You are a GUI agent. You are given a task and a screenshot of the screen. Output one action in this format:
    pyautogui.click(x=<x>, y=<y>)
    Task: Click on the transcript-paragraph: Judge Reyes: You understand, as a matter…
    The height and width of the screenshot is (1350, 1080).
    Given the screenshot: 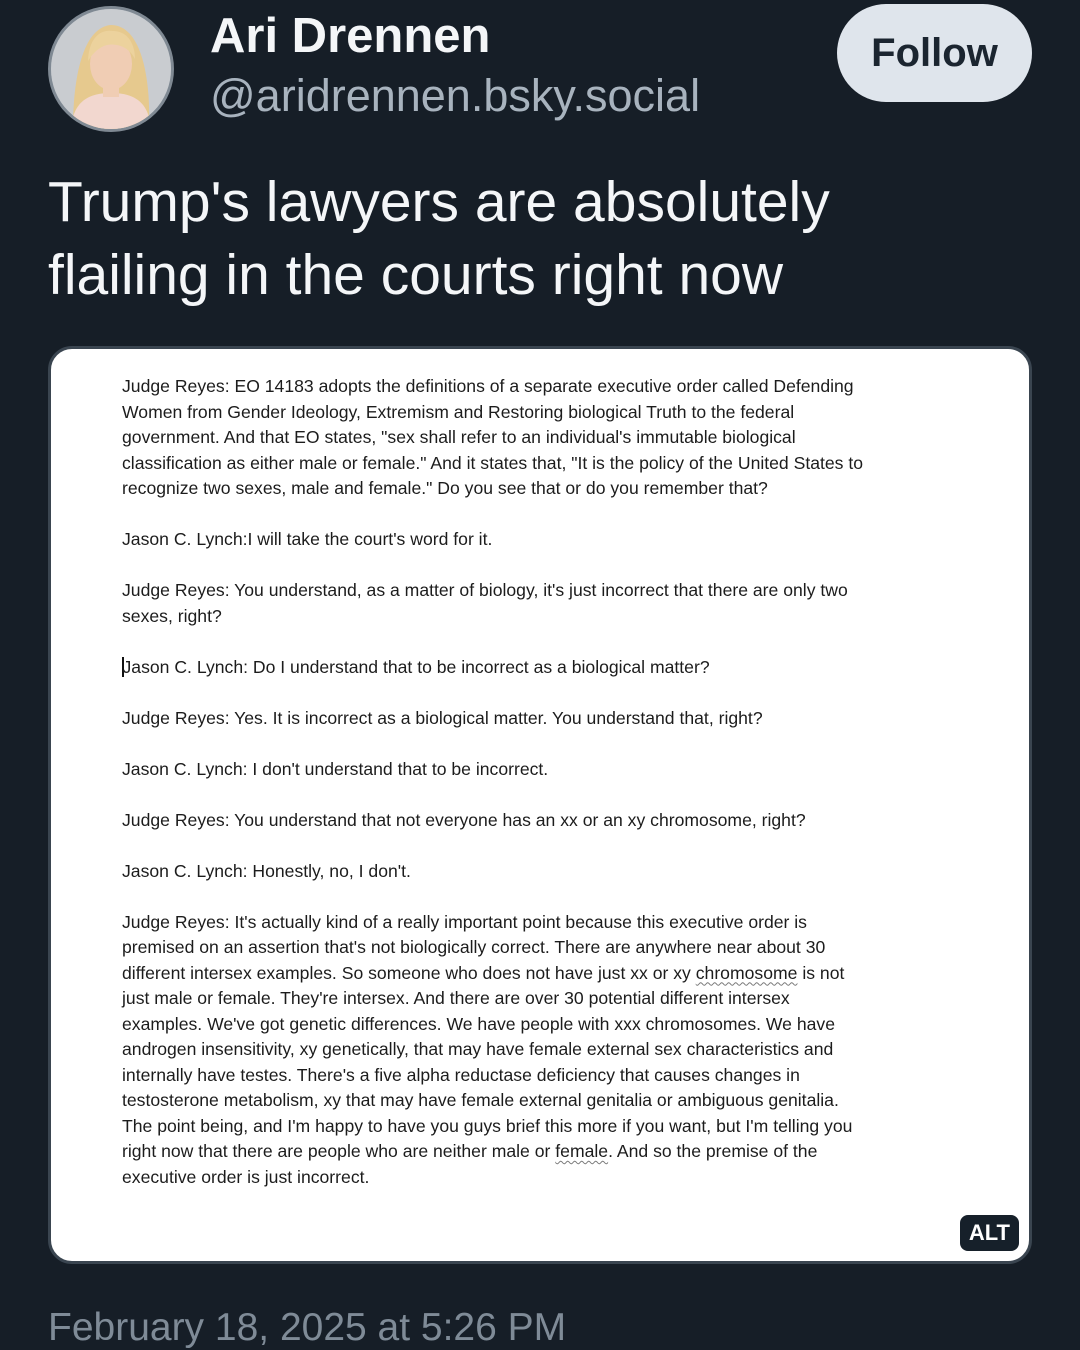 What is the action you would take?
    pyautogui.click(x=537, y=603)
    